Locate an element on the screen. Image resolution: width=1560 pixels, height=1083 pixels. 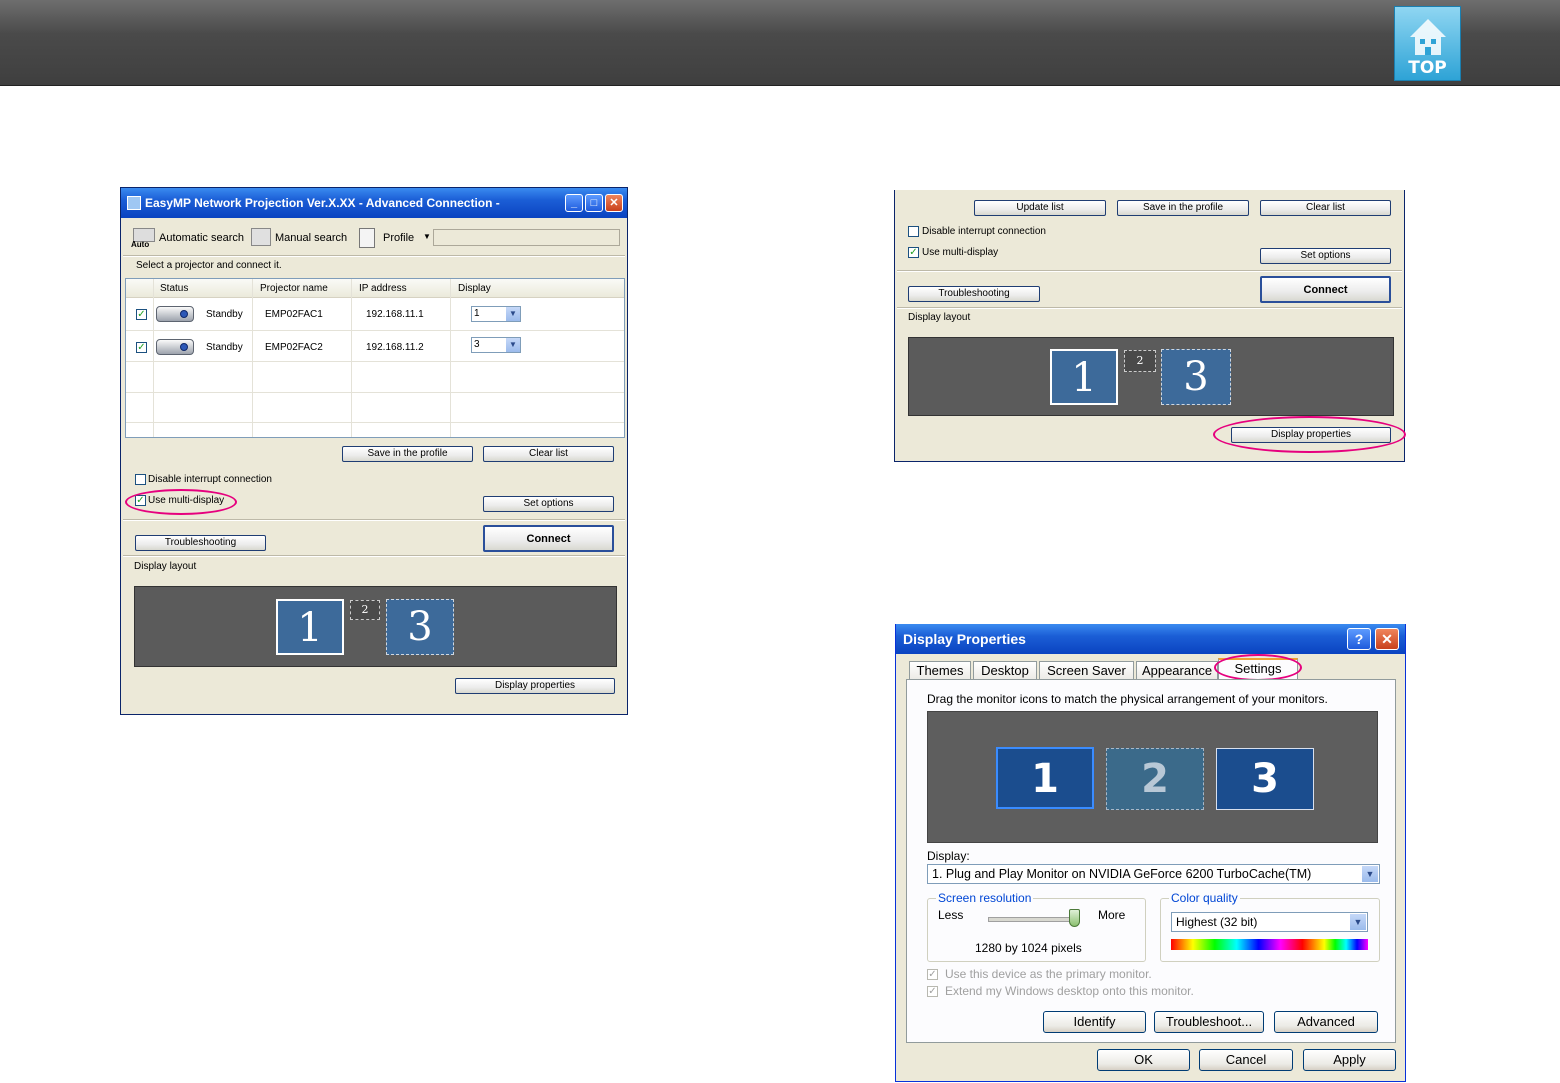
cancel-button: Cancel is located at coordinates (1246, 1060).